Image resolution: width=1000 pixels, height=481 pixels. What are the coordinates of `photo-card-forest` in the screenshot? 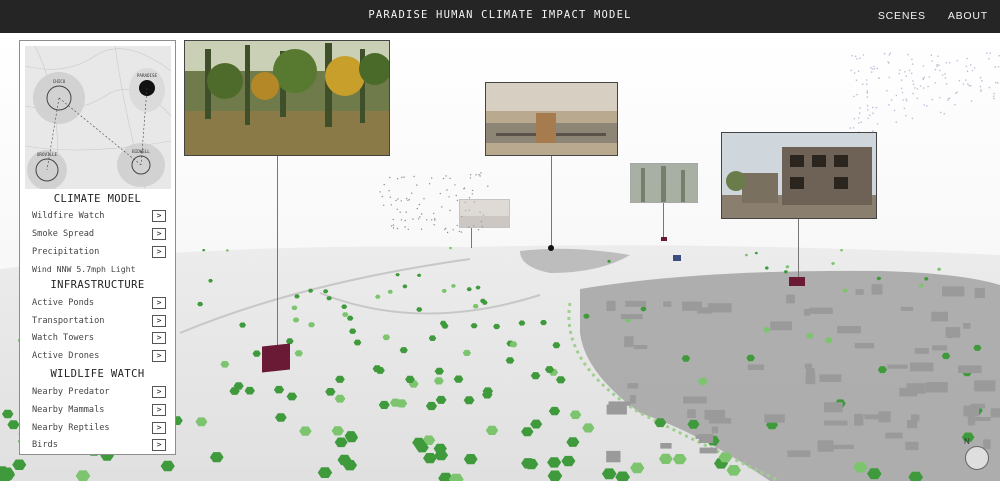 It's located at (287, 98).